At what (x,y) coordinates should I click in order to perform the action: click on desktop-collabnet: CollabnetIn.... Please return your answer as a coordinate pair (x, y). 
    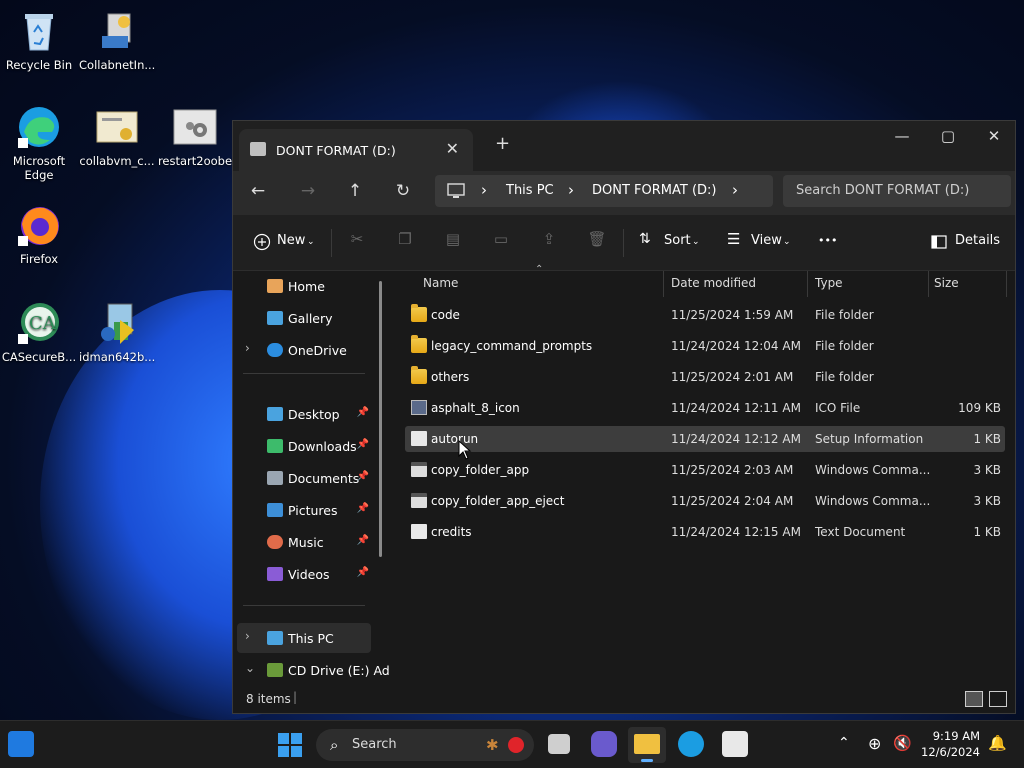
    Looking at the image, I should click on (117, 40).